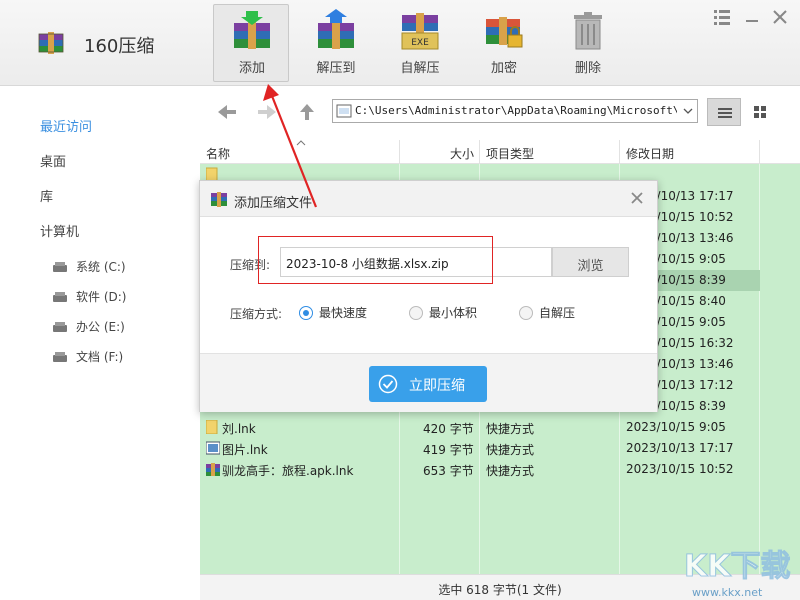  I want to click on column-header: 名称 大小 项目类型 修改日期, so click(500, 152).